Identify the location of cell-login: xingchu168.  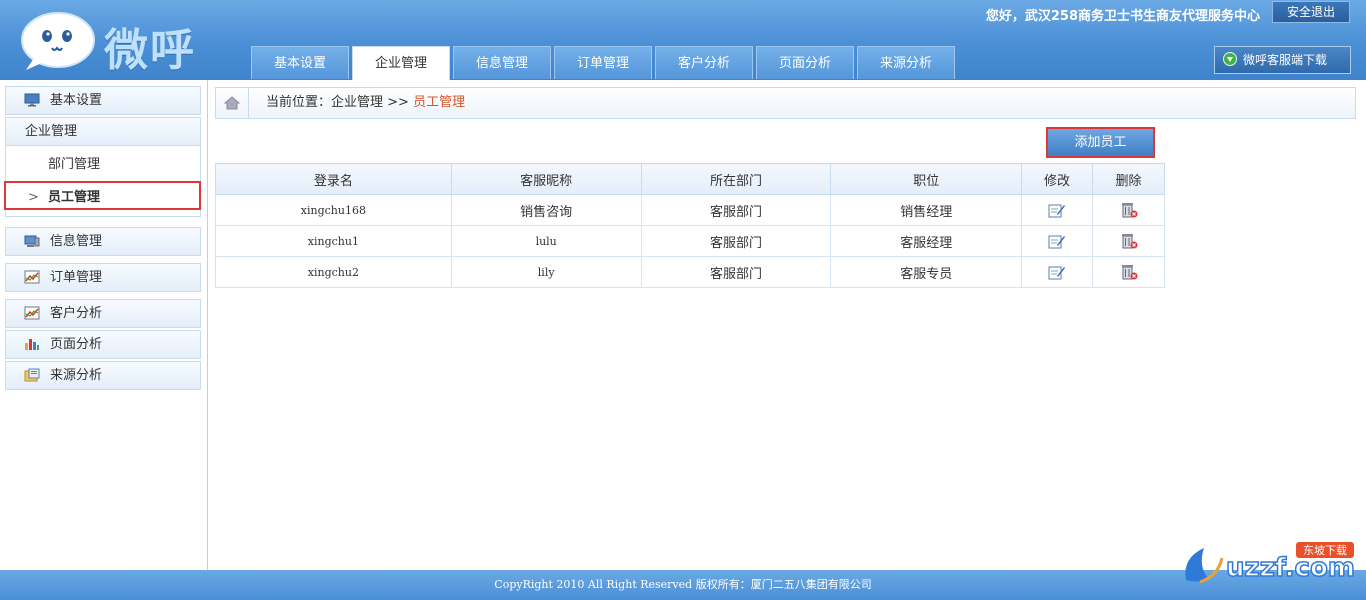
(333, 210).